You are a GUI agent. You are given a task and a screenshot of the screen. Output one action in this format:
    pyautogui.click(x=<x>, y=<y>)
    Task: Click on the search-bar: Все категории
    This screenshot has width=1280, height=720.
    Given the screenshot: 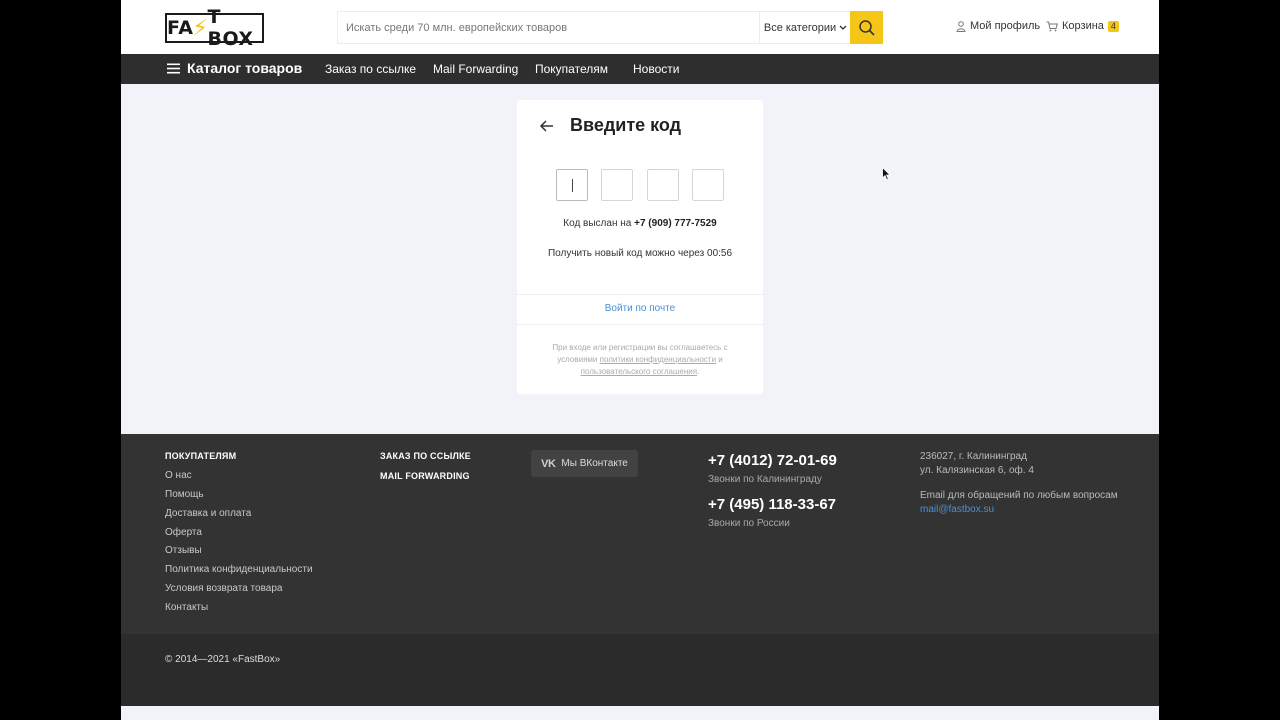 What is the action you would take?
    pyautogui.click(x=610, y=27)
    